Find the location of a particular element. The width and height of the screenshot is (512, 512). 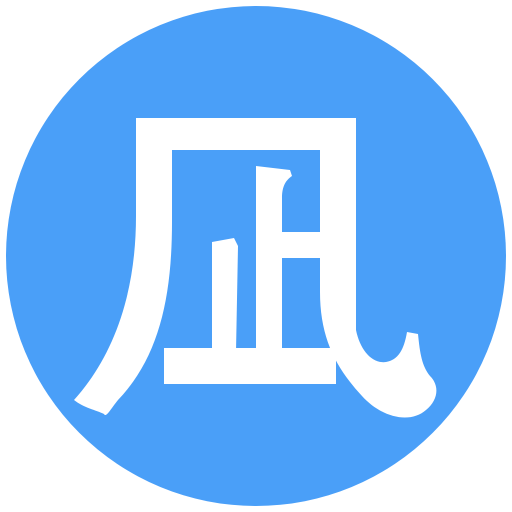

glyph-inner-base-bar is located at coordinates (250, 366).